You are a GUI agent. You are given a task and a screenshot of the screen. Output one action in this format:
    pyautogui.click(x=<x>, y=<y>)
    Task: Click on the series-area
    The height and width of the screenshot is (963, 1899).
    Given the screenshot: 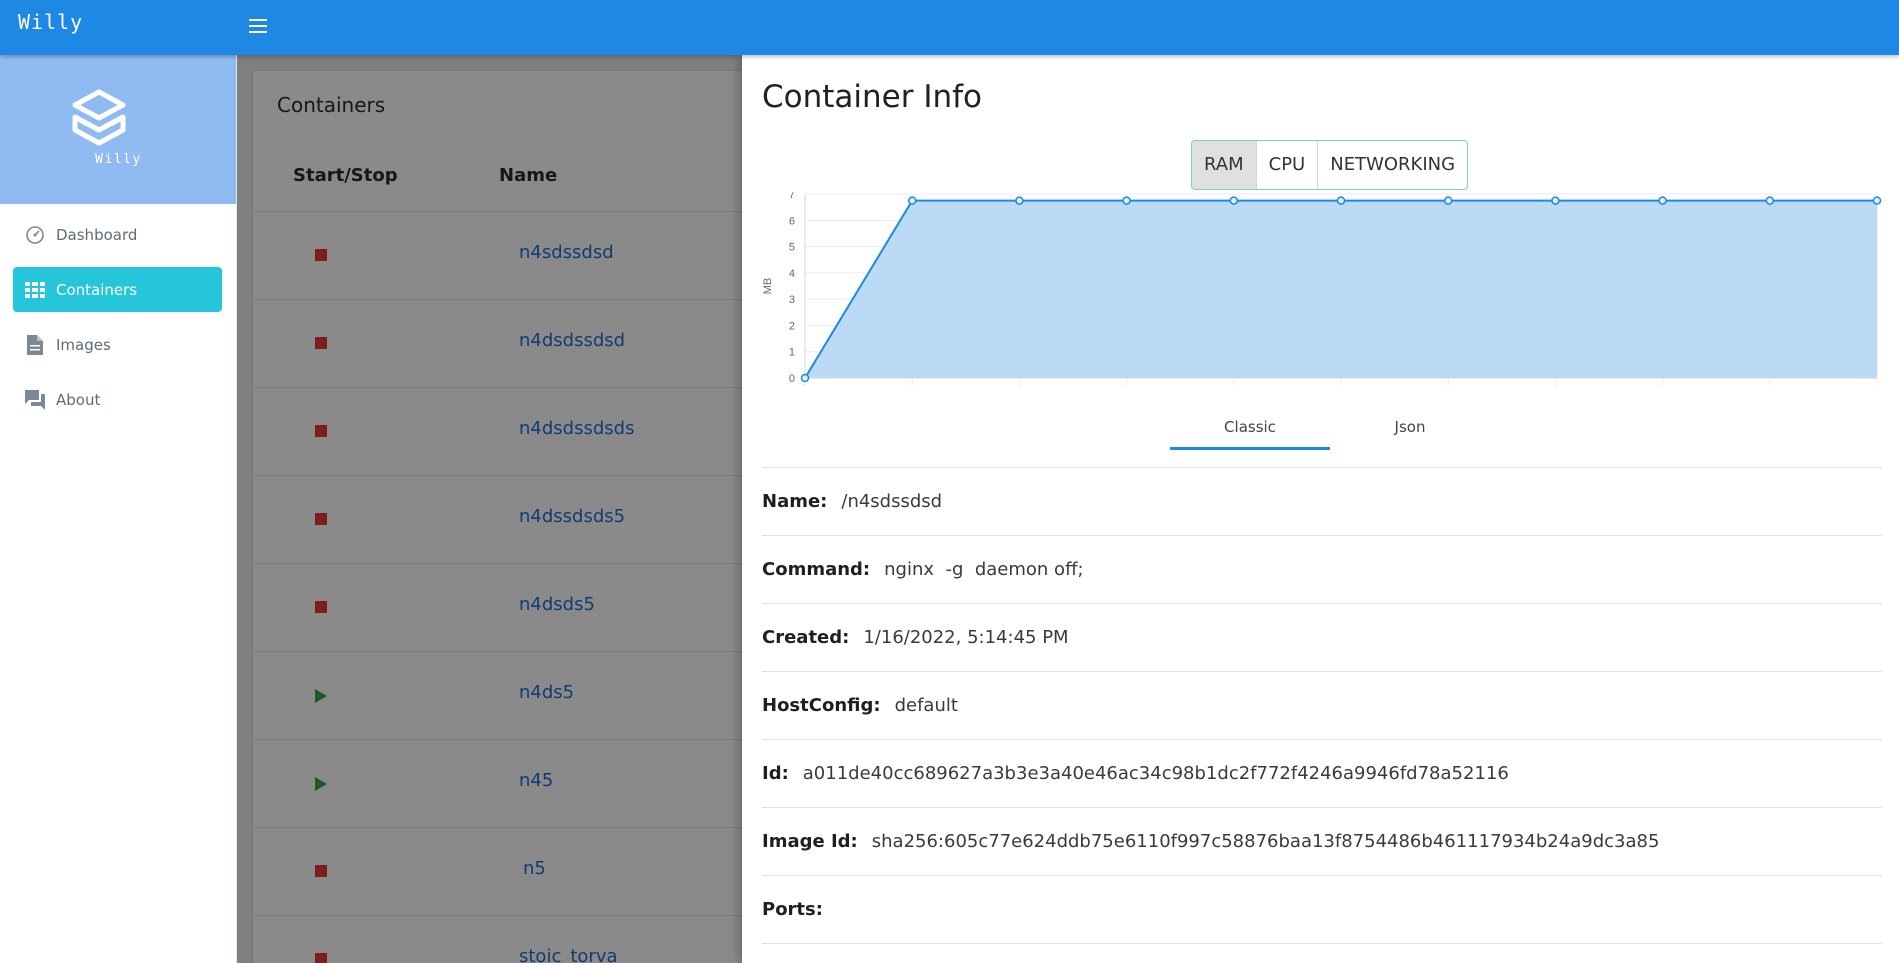 What is the action you would take?
    pyautogui.click(x=1341, y=289)
    